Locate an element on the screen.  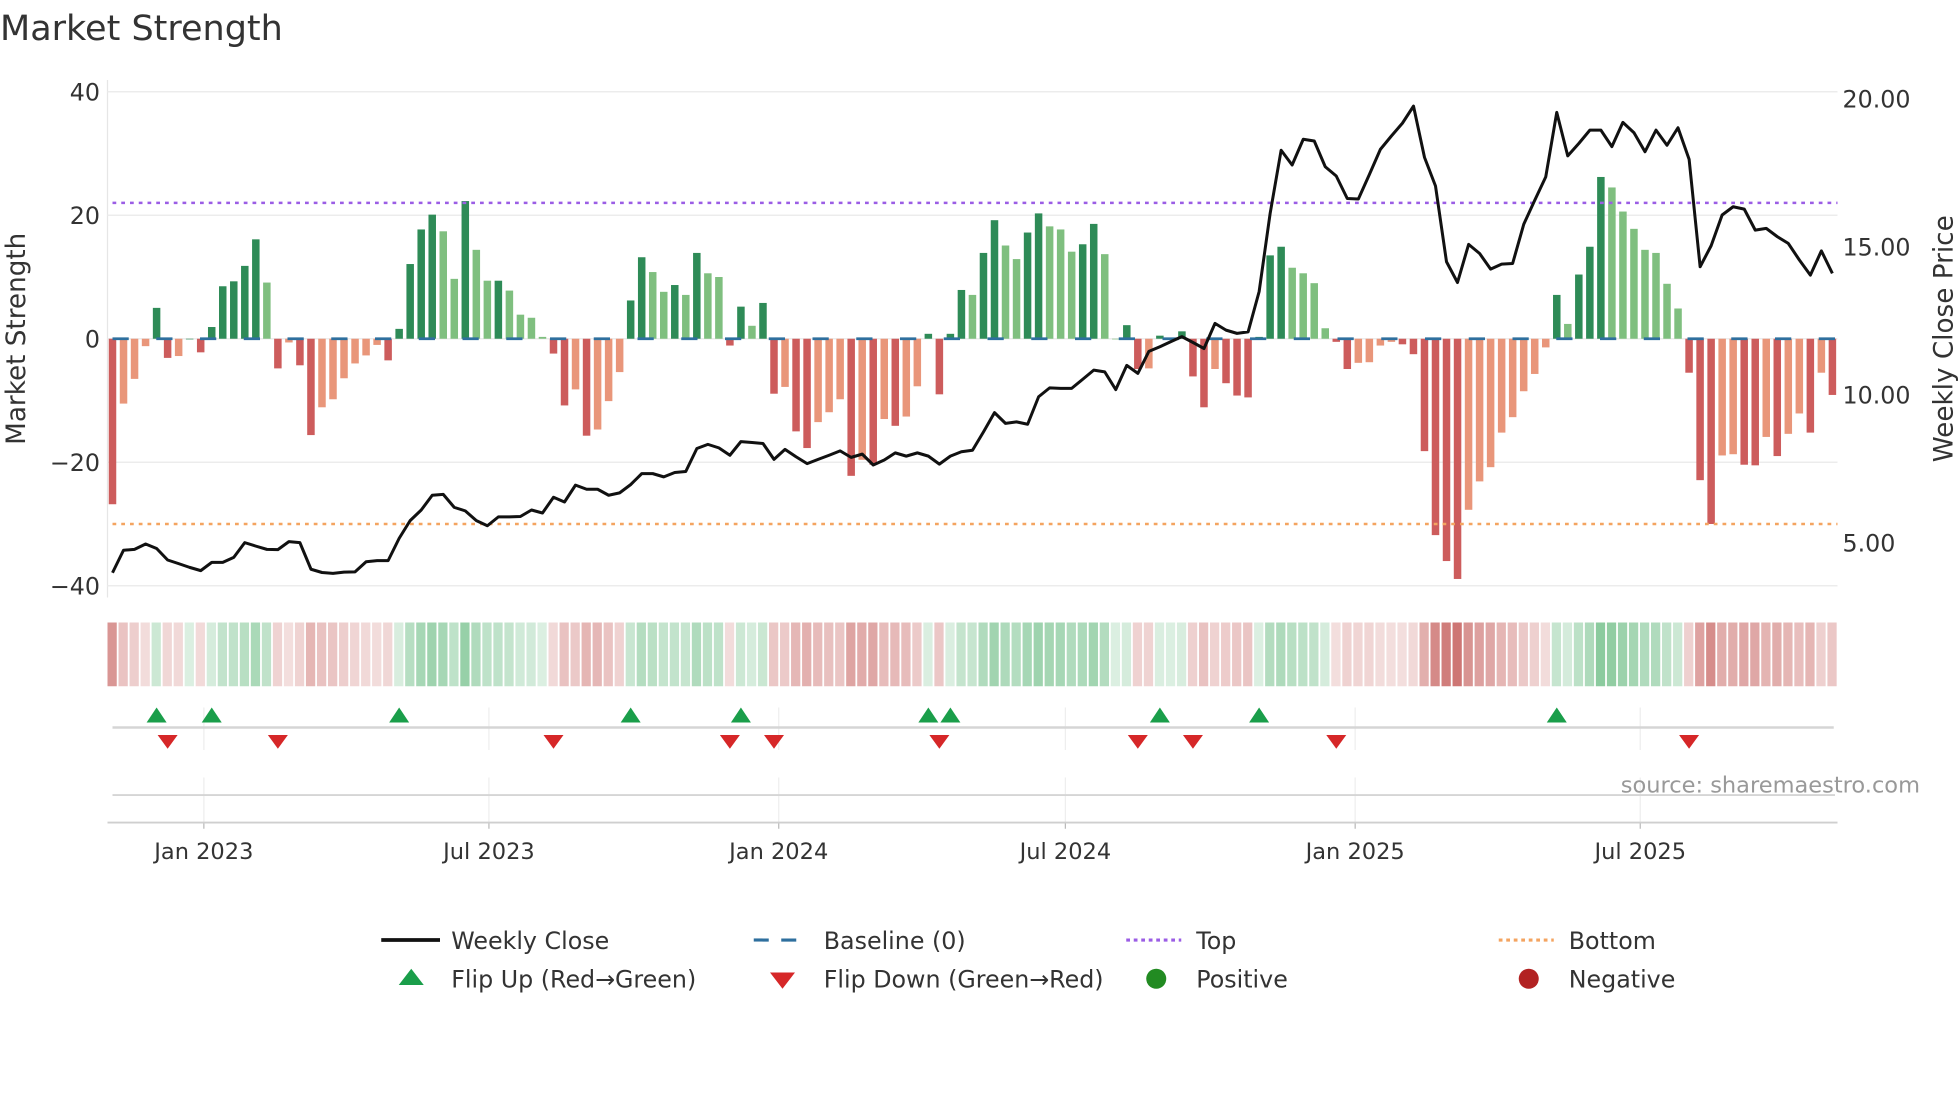
legend-item-negative: Negative is located at coordinates (1596, 980).